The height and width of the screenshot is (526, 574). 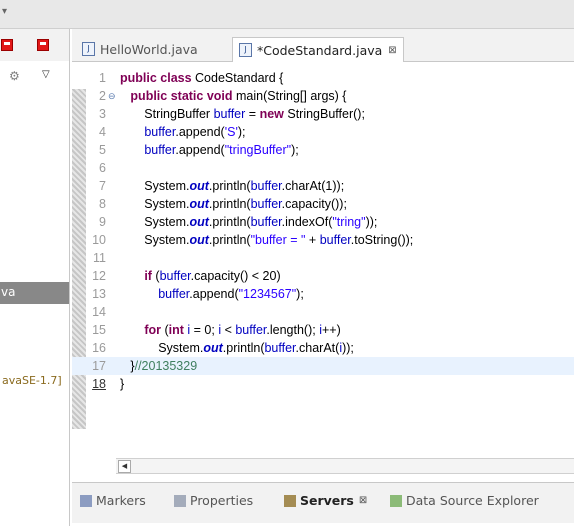 I want to click on left-pane: ⚙ ▽ va avaSE-1.7], so click(x=35, y=277).